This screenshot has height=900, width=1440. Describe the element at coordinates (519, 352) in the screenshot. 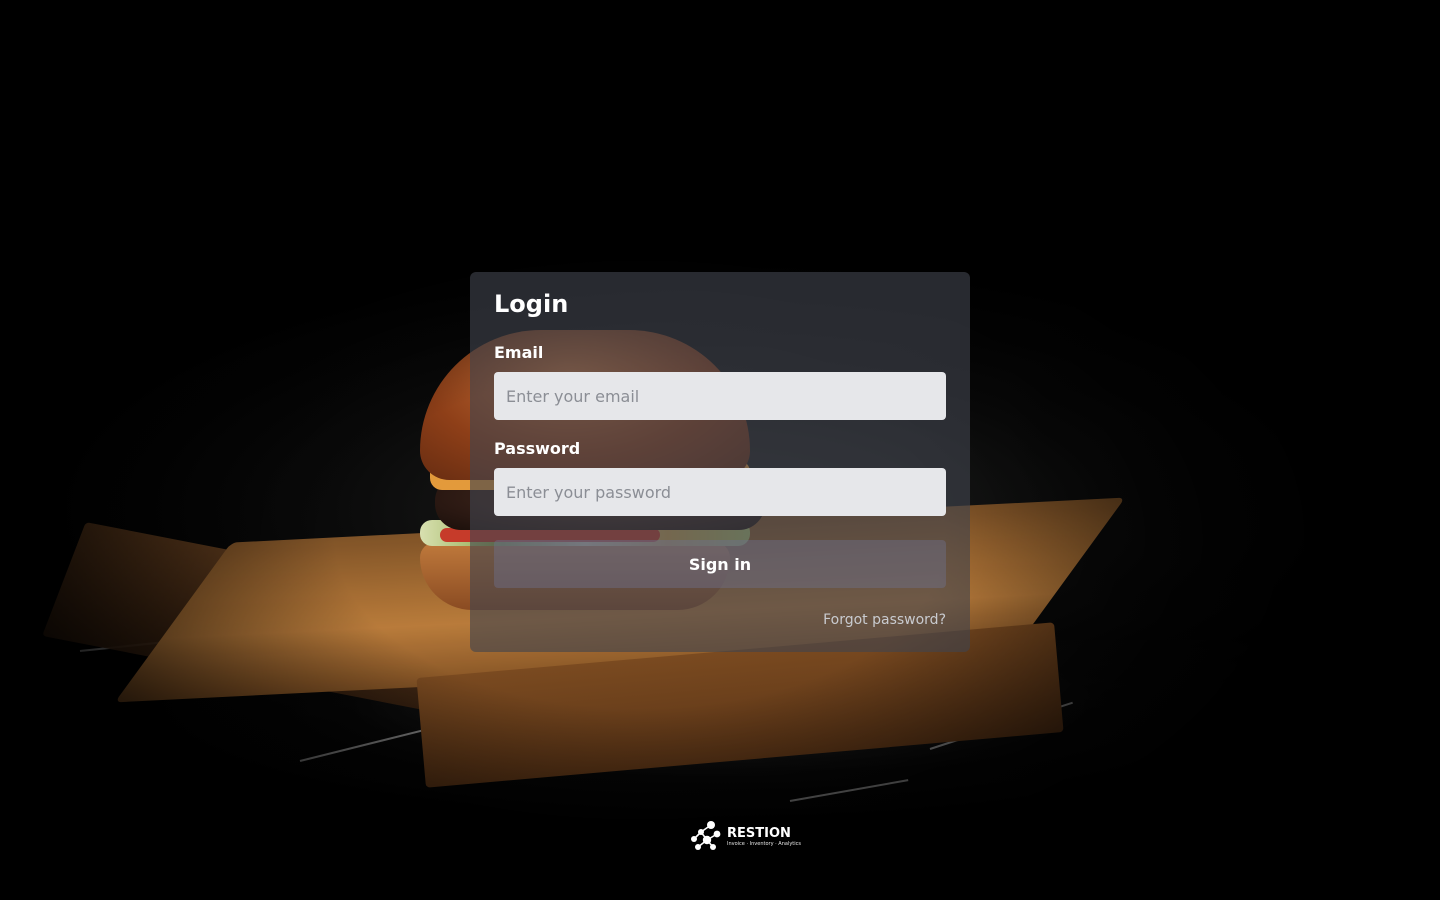

I see `email-label: Email` at that location.